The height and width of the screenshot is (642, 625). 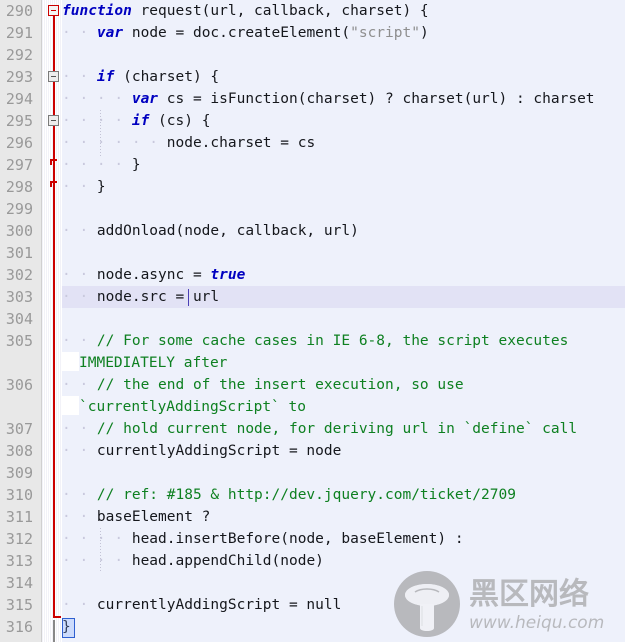 What do you see at coordinates (19, 209) in the screenshot?
I see `line-number-299: 299` at bounding box center [19, 209].